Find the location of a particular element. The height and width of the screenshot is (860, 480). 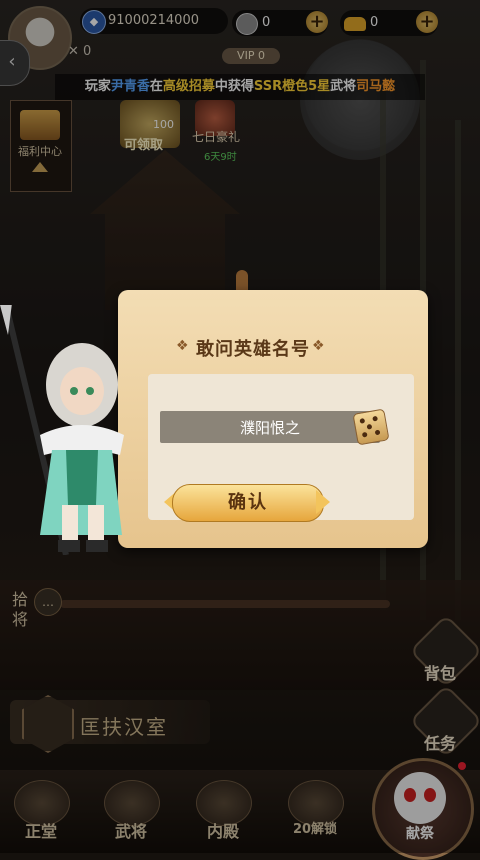

ornament-right-icon: ❖ is located at coordinates (318, 346).